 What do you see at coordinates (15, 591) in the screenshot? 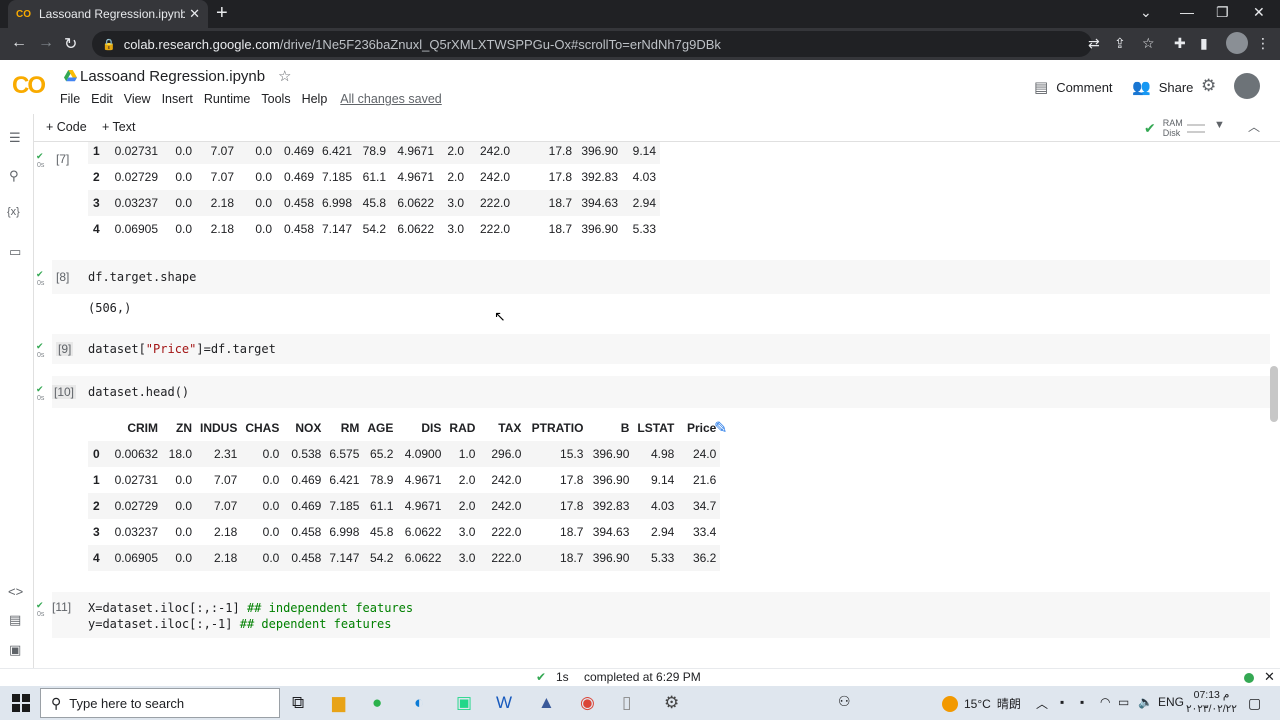
I see `code-snippets-icon: <>` at bounding box center [15, 591].